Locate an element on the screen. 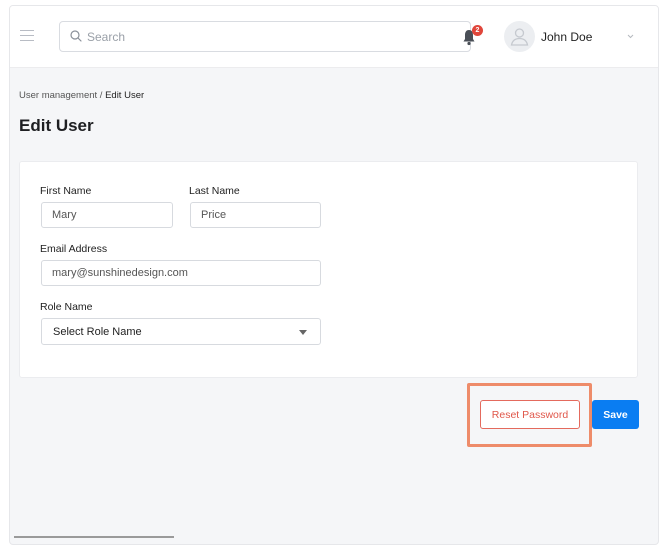 This screenshot has height=553, width=668. save-button: Save is located at coordinates (615, 414).